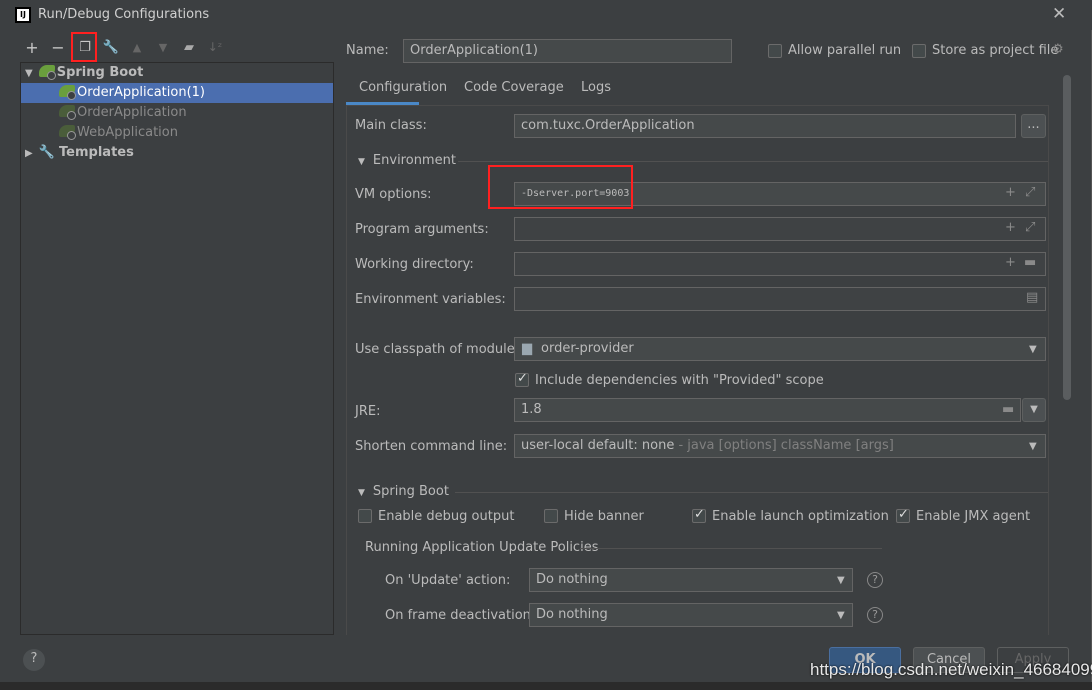 This screenshot has width=1092, height=690. I want to click on vm-options-label: VM options:, so click(393, 194).